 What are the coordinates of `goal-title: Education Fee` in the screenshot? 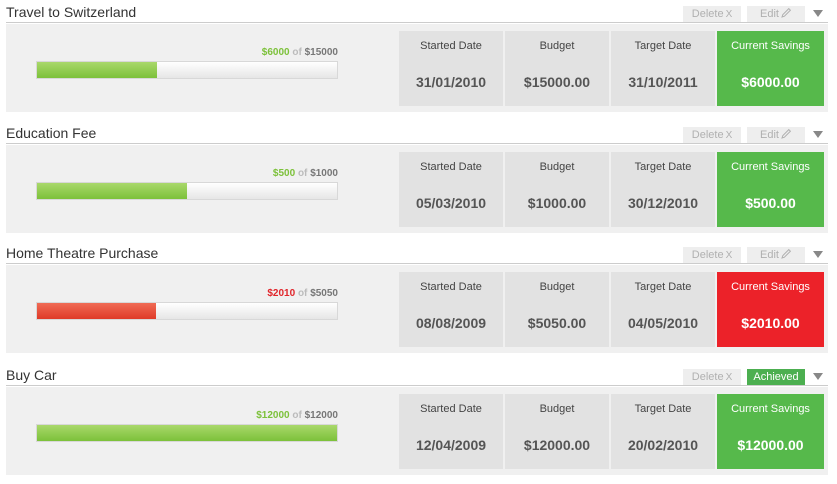 It's located at (51, 133).